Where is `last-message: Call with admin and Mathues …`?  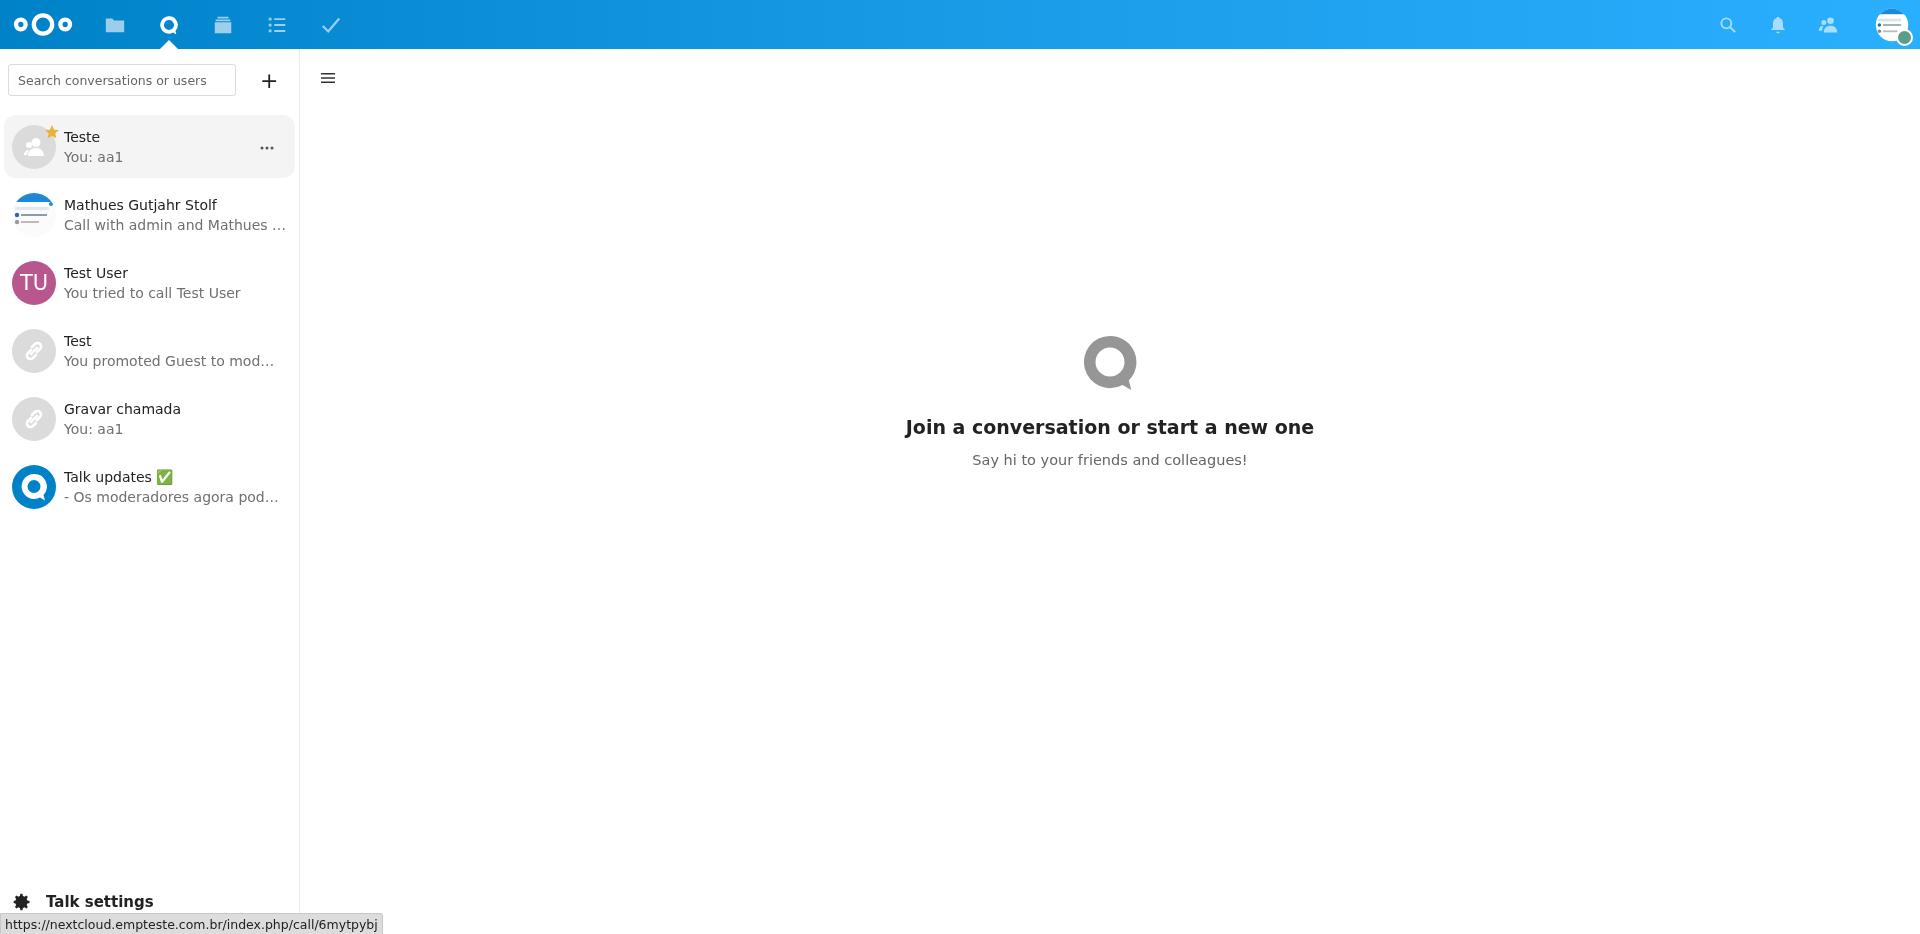
last-message: Call with admin and Mathues … is located at coordinates (175, 224).